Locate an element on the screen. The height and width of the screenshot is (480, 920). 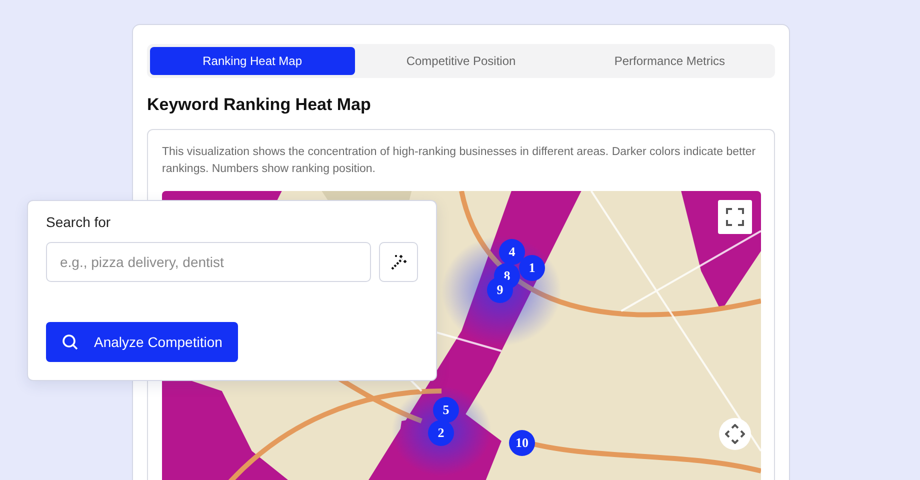
tab: Ranking Heat Map is located at coordinates (252, 61).